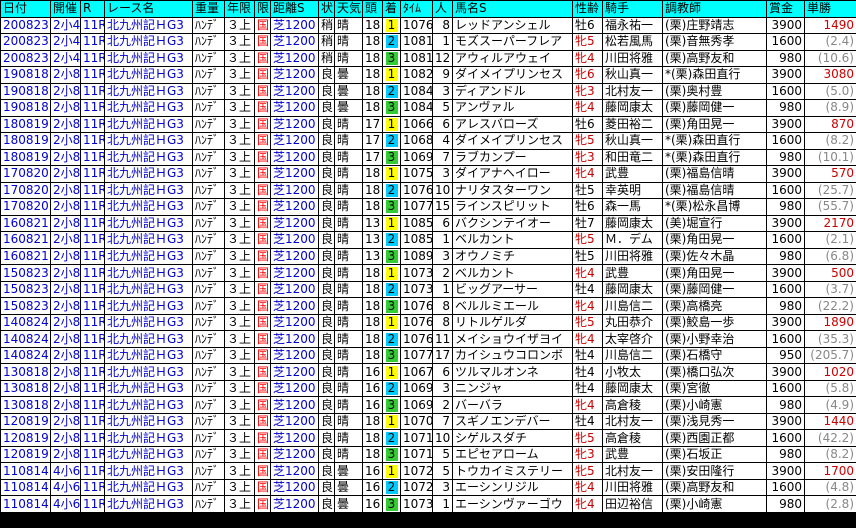  Describe the element at coordinates (830, 75) in the screenshot. I see `cell-win-odds: 3080` at that location.